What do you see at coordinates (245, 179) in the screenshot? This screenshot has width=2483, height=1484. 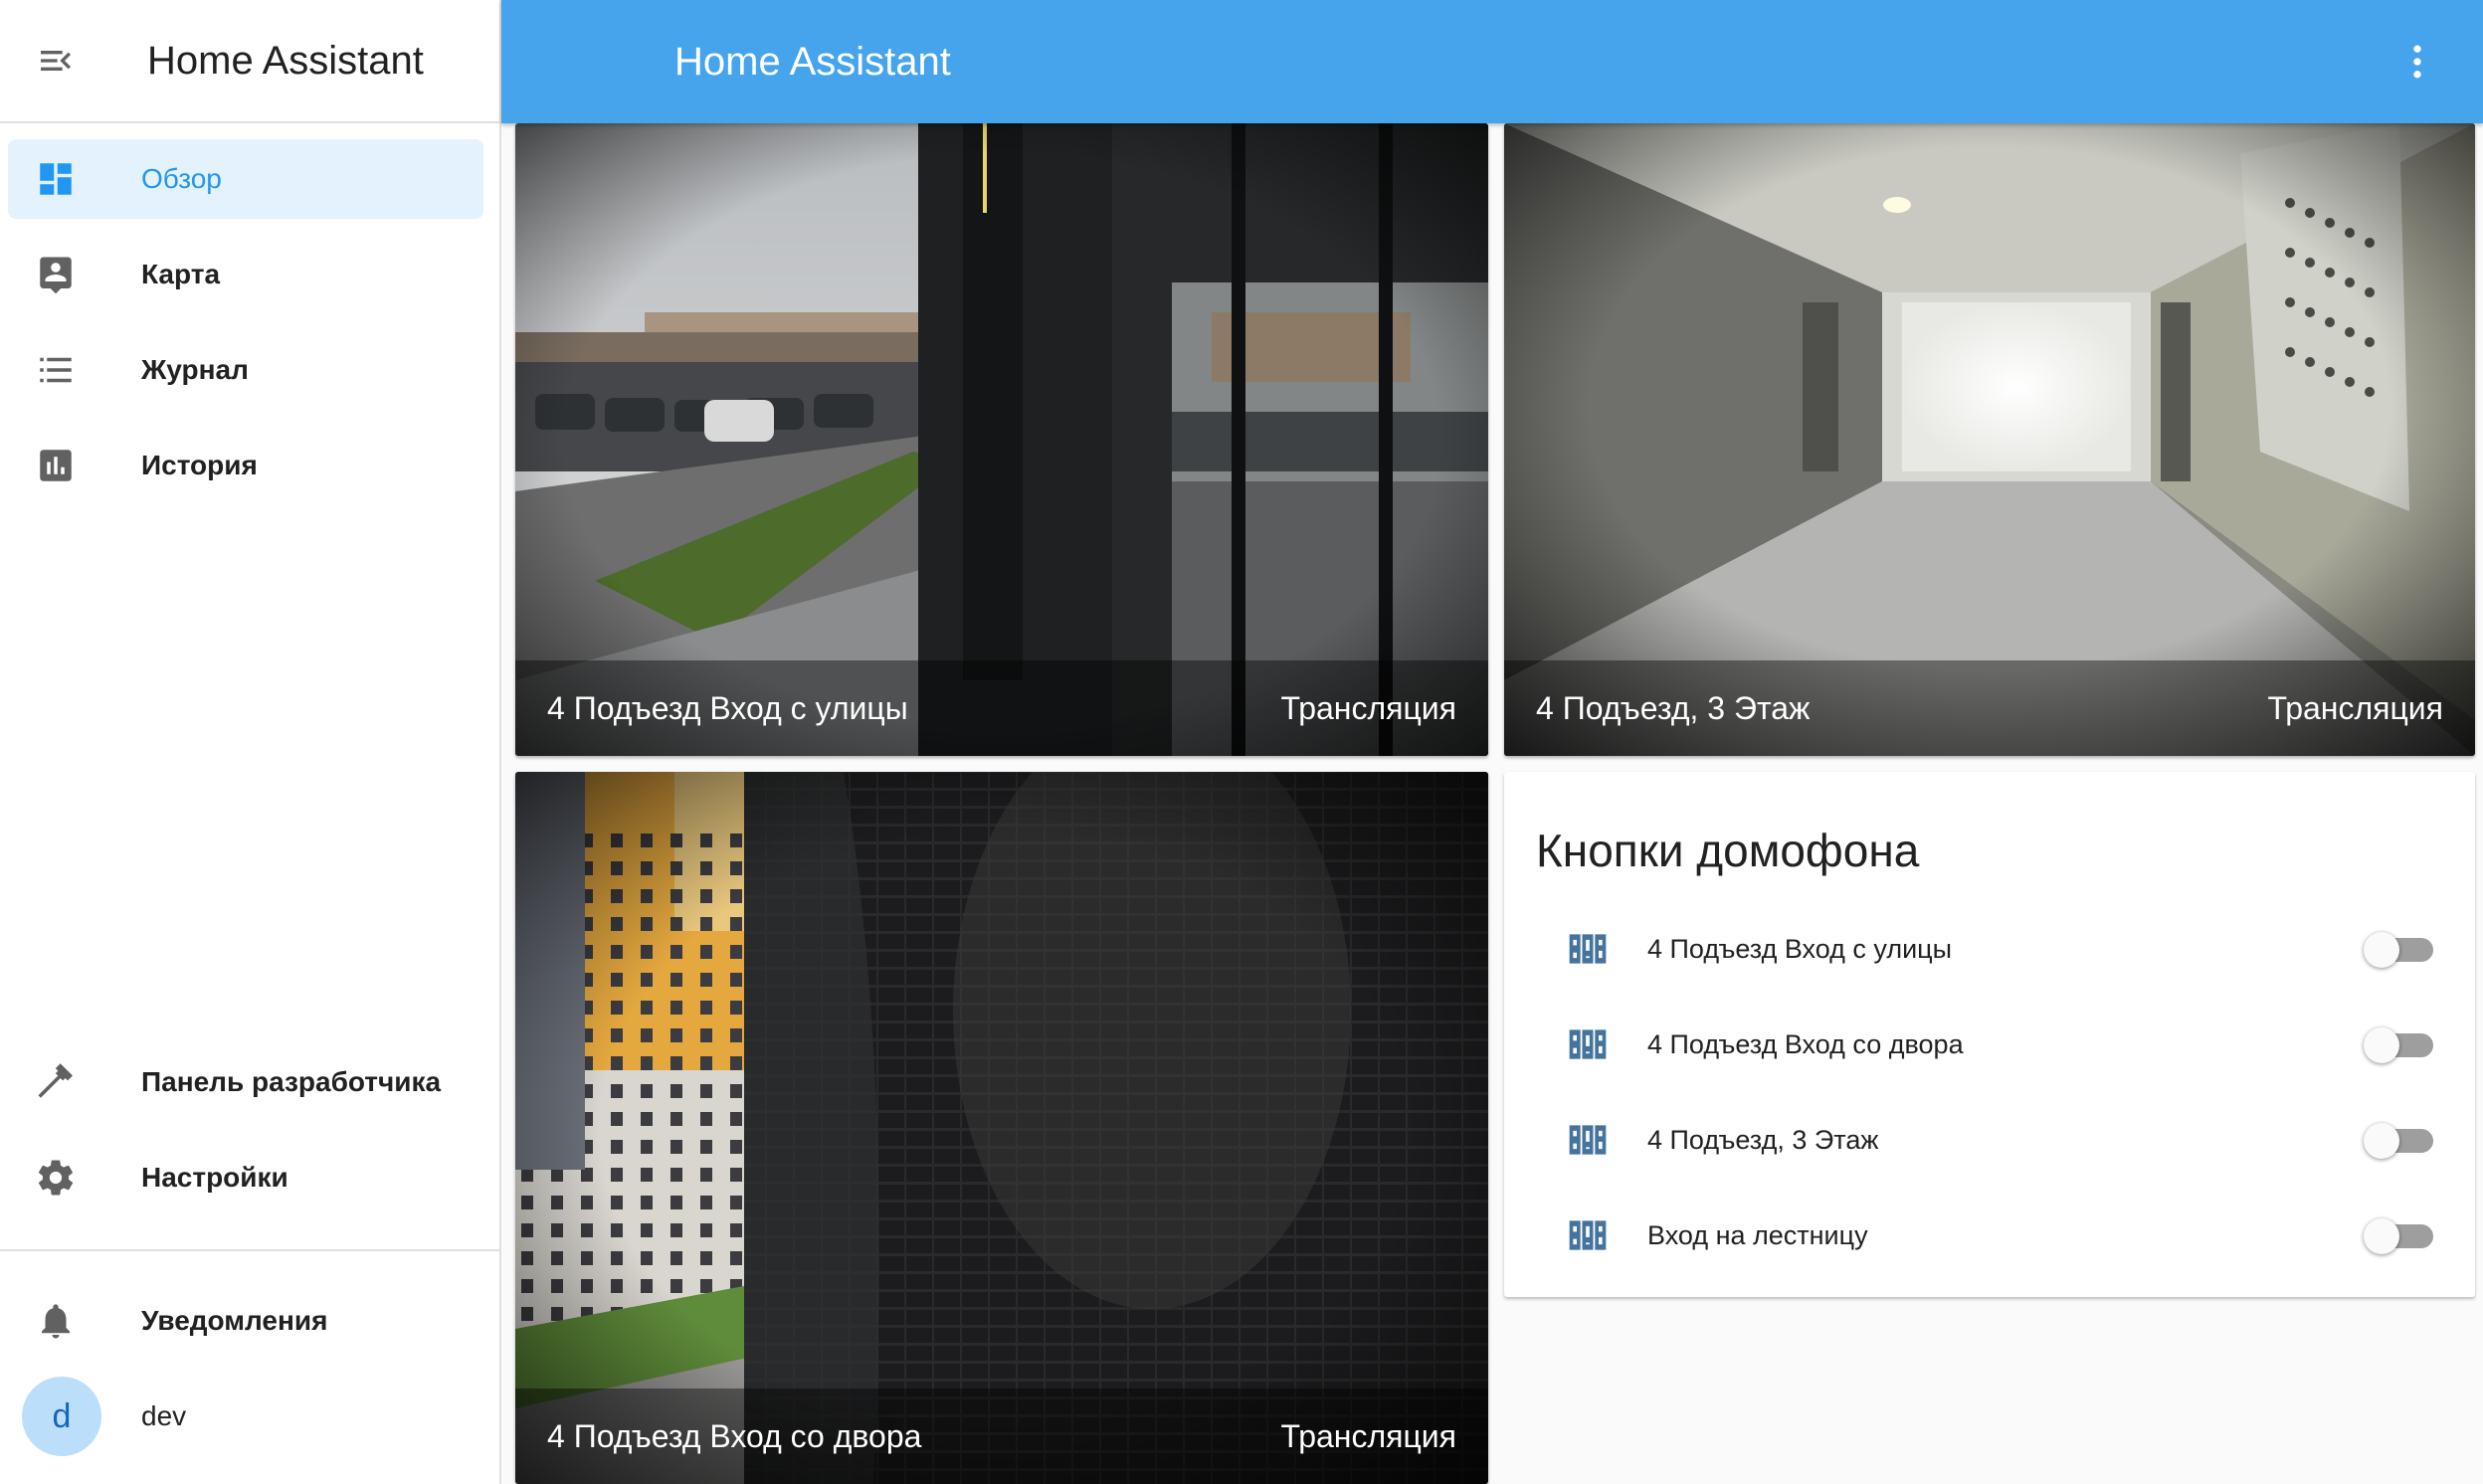 I see `sidebar-item-overview: Обзор` at bounding box center [245, 179].